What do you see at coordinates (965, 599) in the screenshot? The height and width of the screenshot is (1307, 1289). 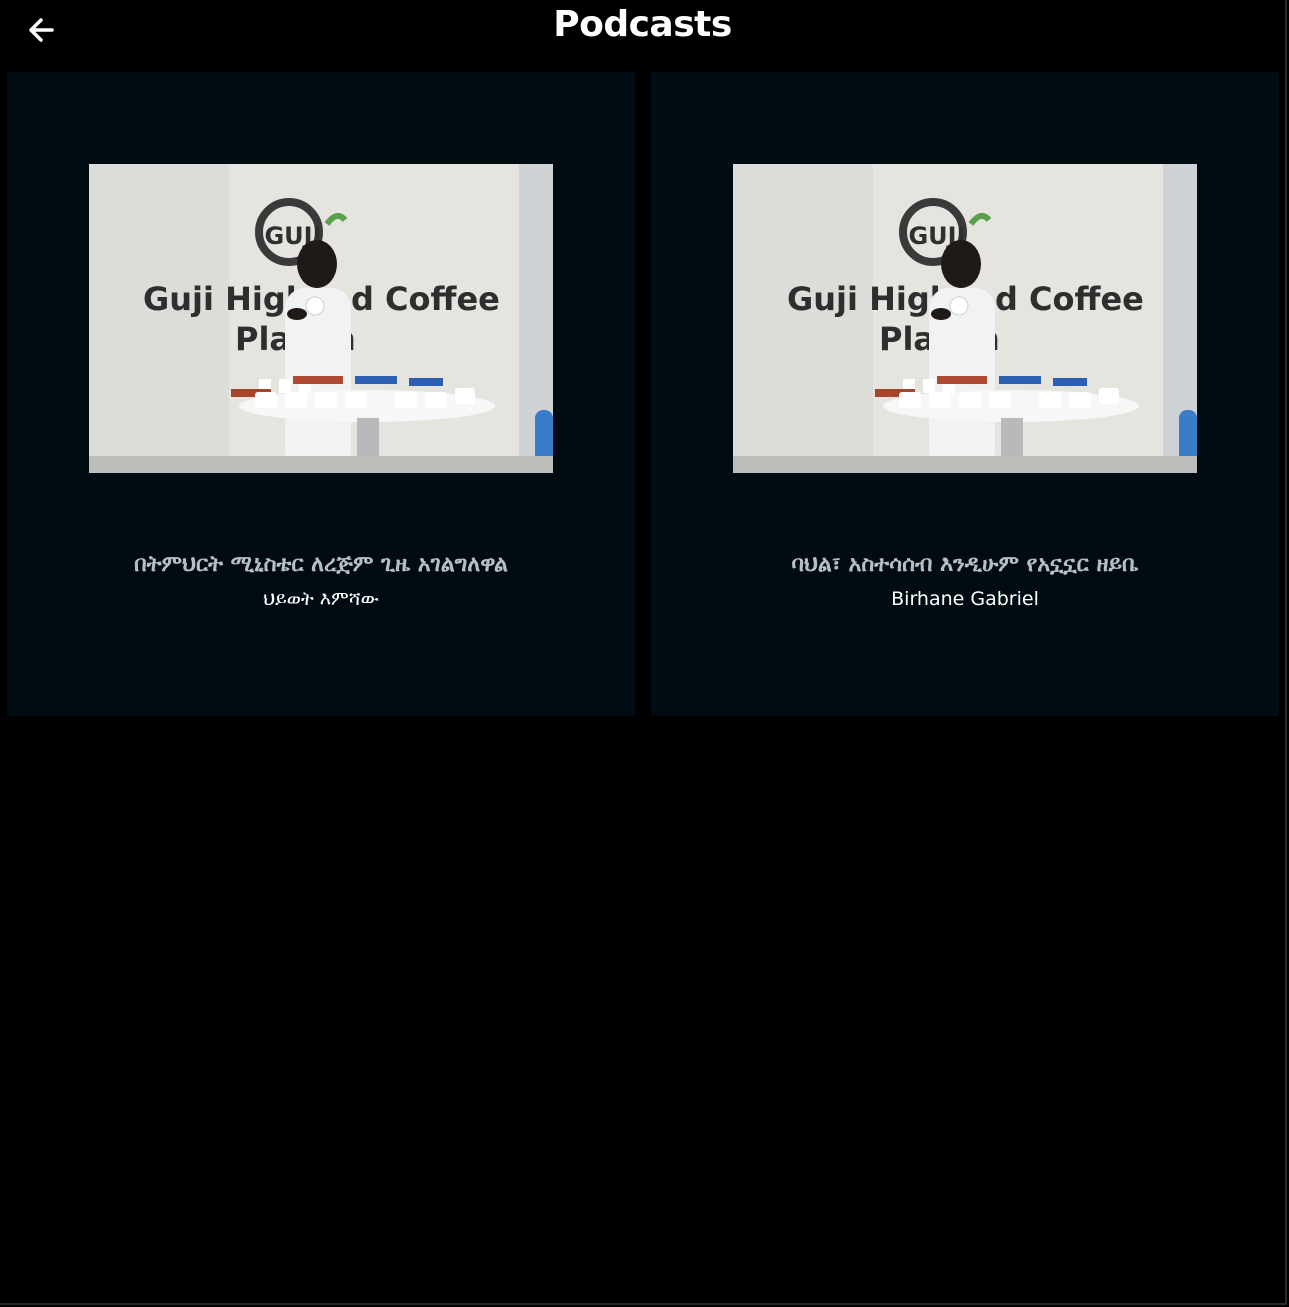 I see `podcast-author: Birhane Gabriel` at bounding box center [965, 599].